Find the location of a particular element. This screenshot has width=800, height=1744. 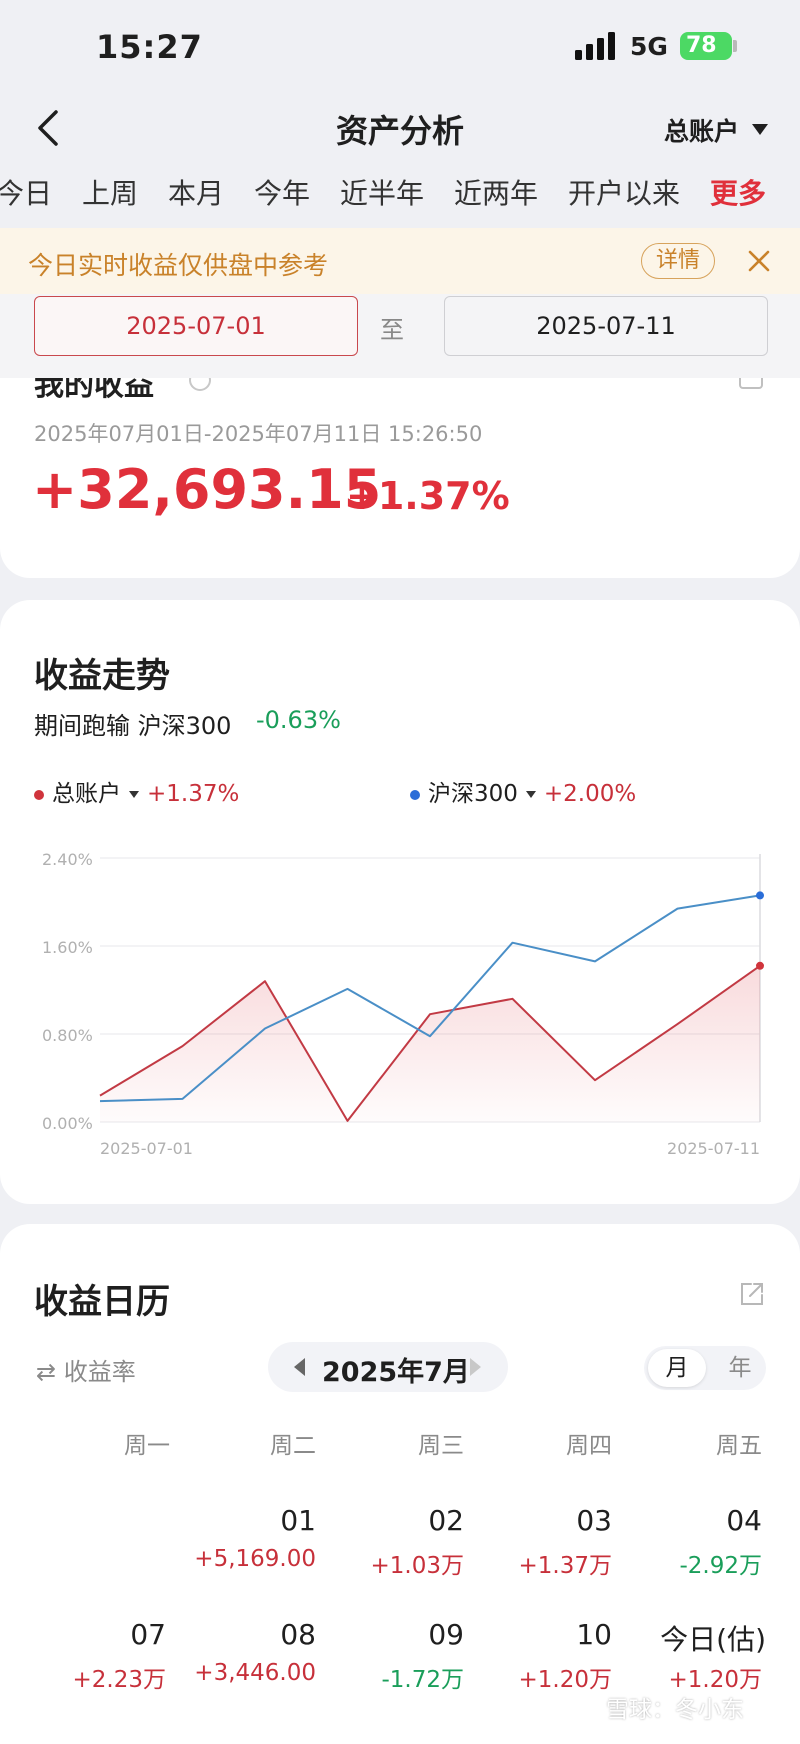

x-tick-label: 2025-07-11 is located at coordinates (713, 1148).